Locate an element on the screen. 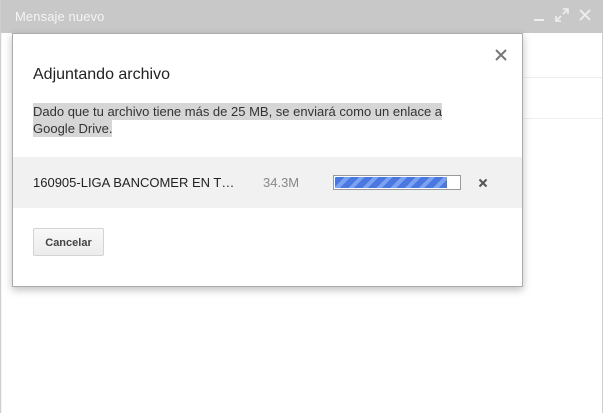 This screenshot has width=603, height=413. upload-progress-bar is located at coordinates (397, 182).